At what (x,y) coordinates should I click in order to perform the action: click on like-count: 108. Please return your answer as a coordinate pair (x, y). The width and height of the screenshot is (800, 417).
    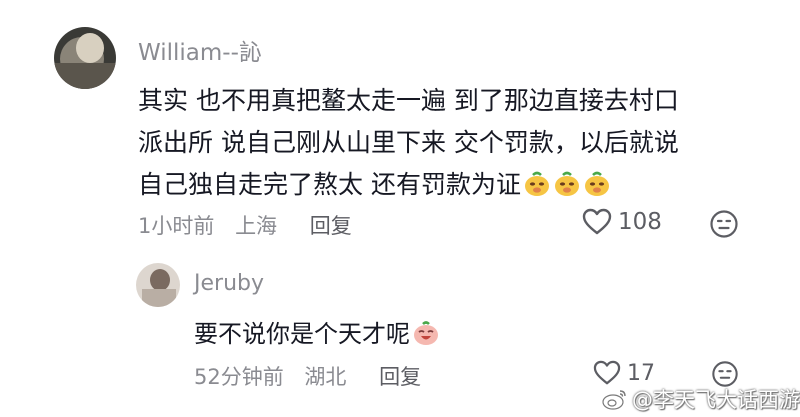
    Looking at the image, I should click on (640, 222).